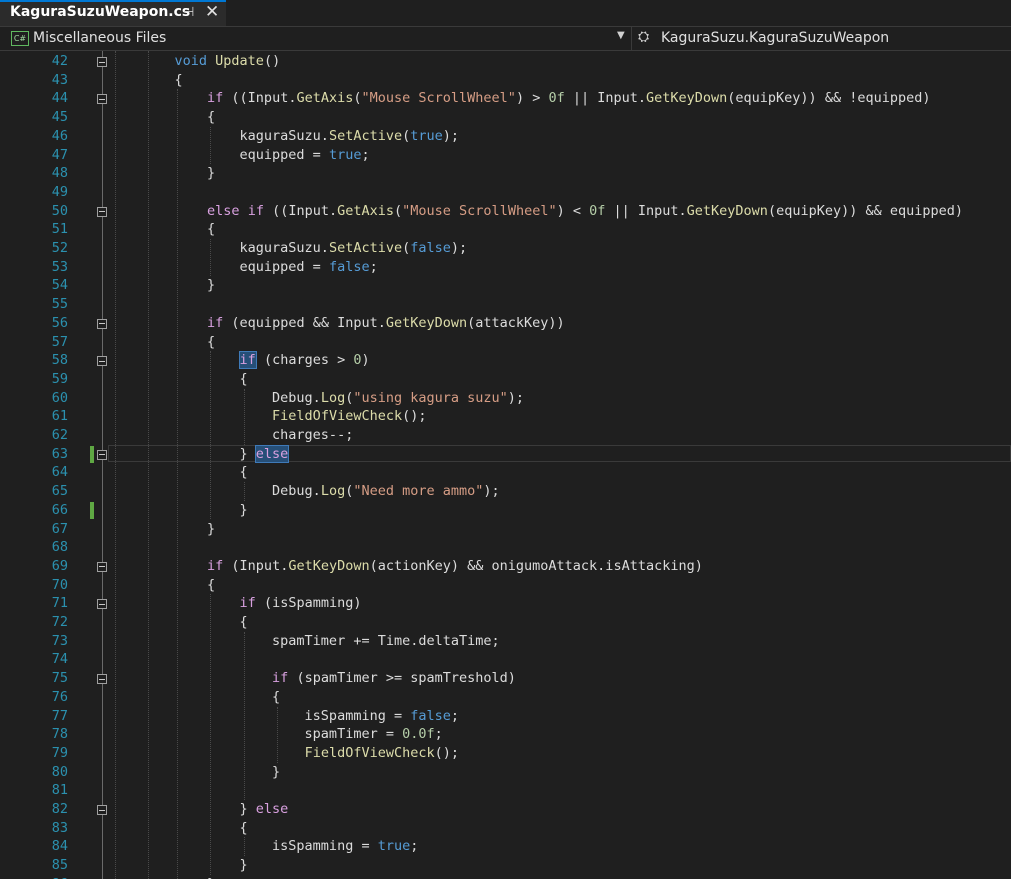 Image resolution: width=1011 pixels, height=879 pixels. What do you see at coordinates (505, 155) in the screenshot?
I see `code-line: 47 equipped = true;` at bounding box center [505, 155].